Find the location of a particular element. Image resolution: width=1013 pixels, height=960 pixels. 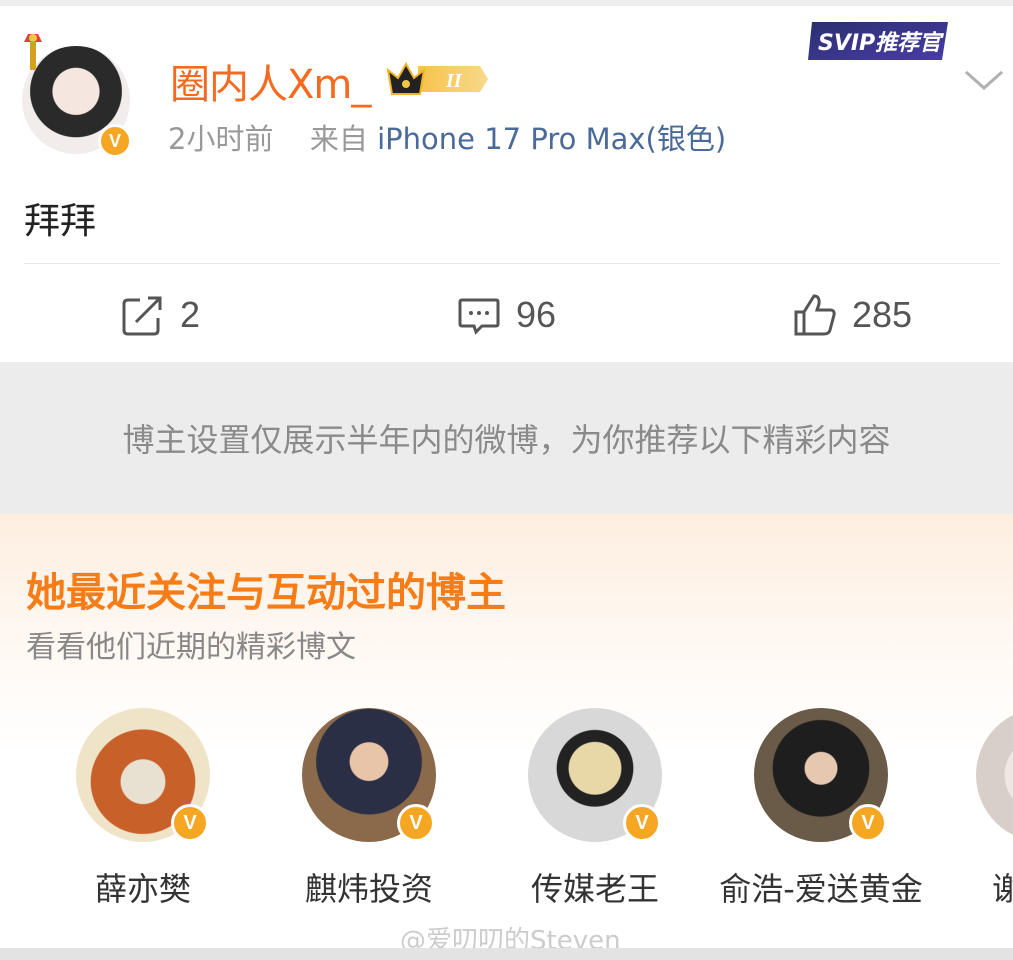

source-device: iPhone 17 Pro Max(银色) is located at coordinates (551, 139).